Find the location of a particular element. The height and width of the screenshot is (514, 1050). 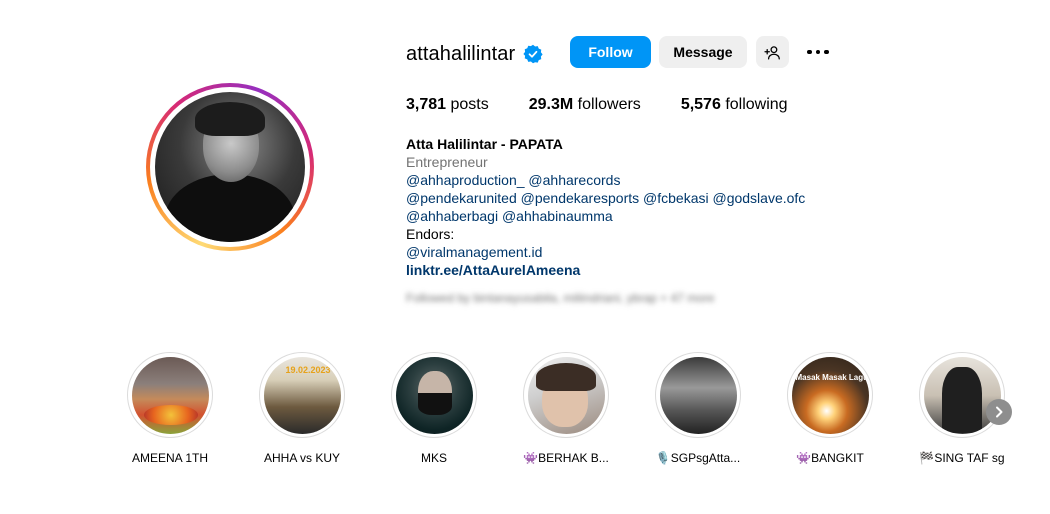

more-options-button is located at coordinates (818, 52).